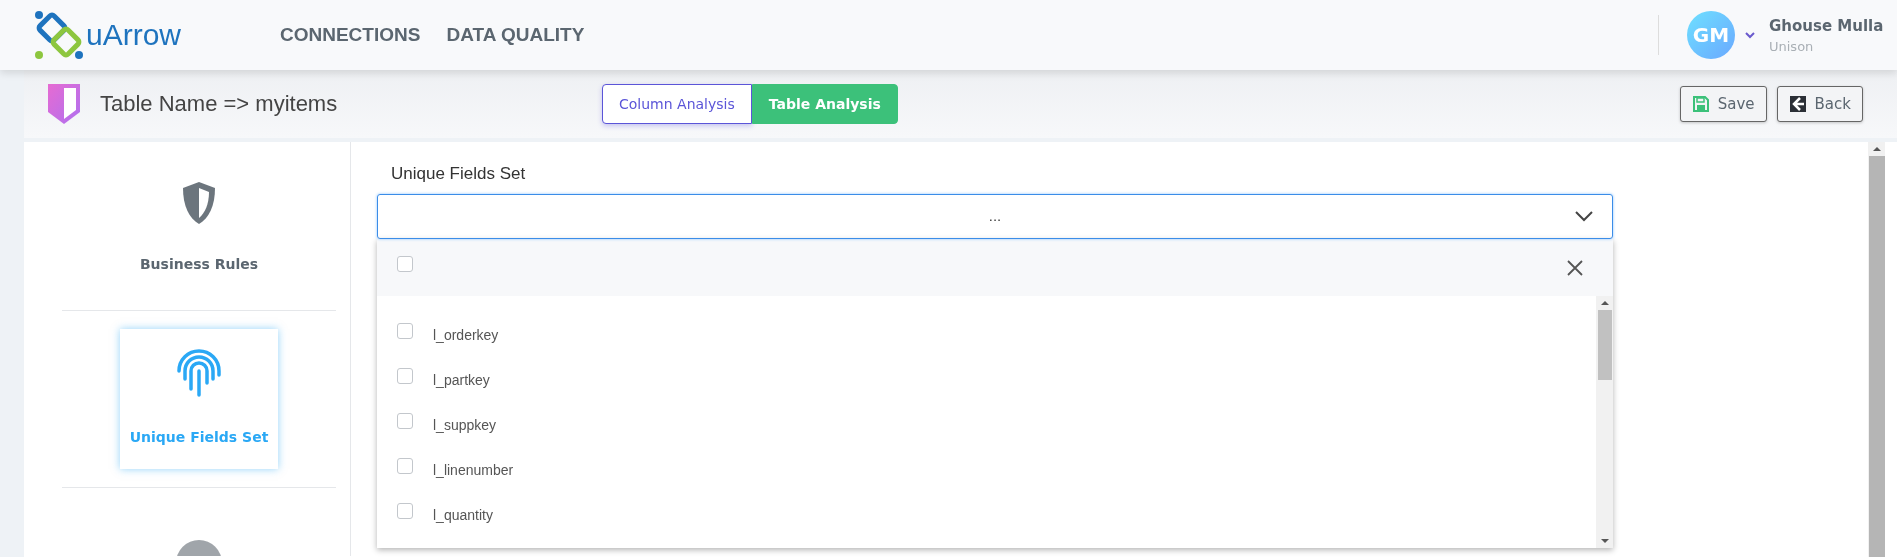 The width and height of the screenshot is (1897, 557). What do you see at coordinates (986, 424) in the screenshot?
I see `option-item: l_suppkey` at bounding box center [986, 424].